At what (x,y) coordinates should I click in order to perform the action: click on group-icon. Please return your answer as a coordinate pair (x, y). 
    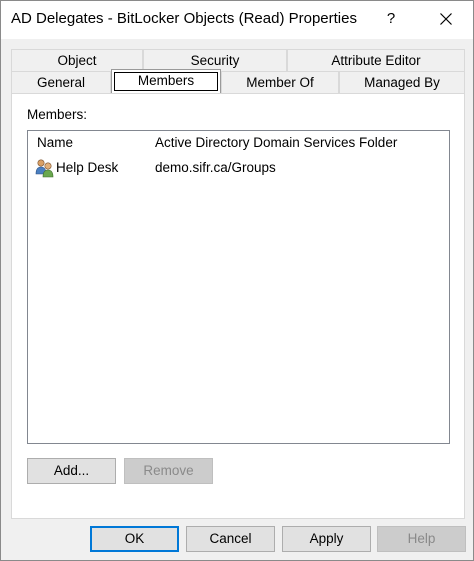
    Looking at the image, I should click on (44, 168).